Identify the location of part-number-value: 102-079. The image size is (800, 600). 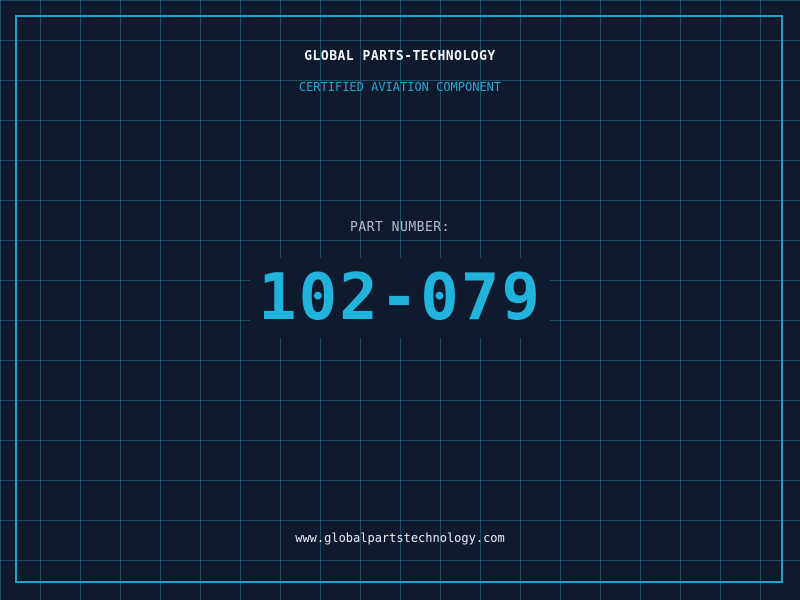
(400, 298).